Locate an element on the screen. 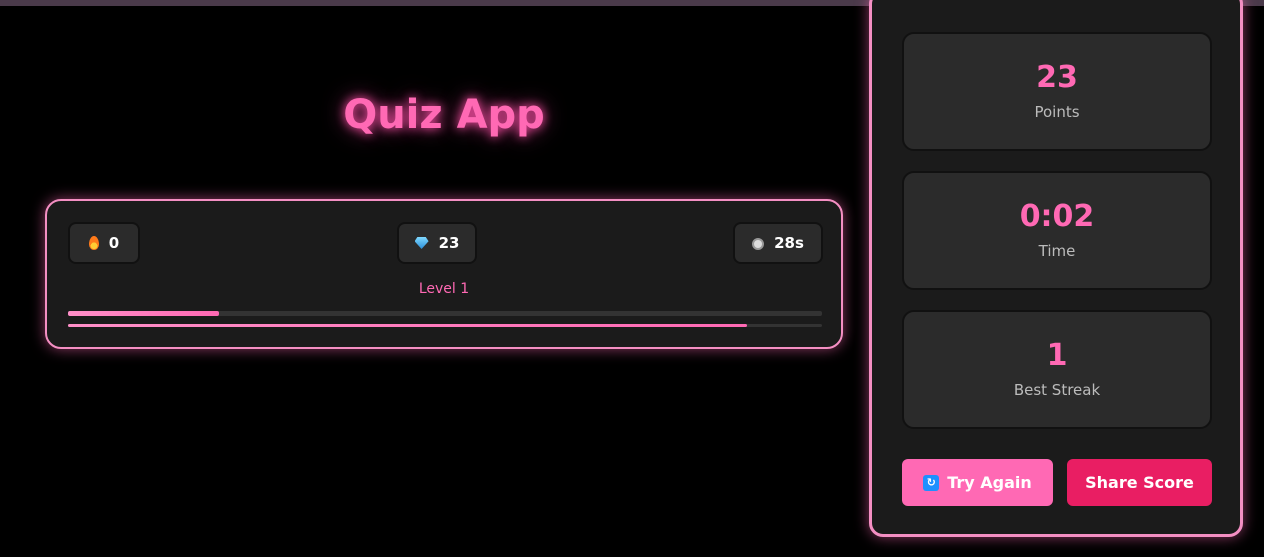 The image size is (1264, 557). time-progress-fill is located at coordinates (407, 325).